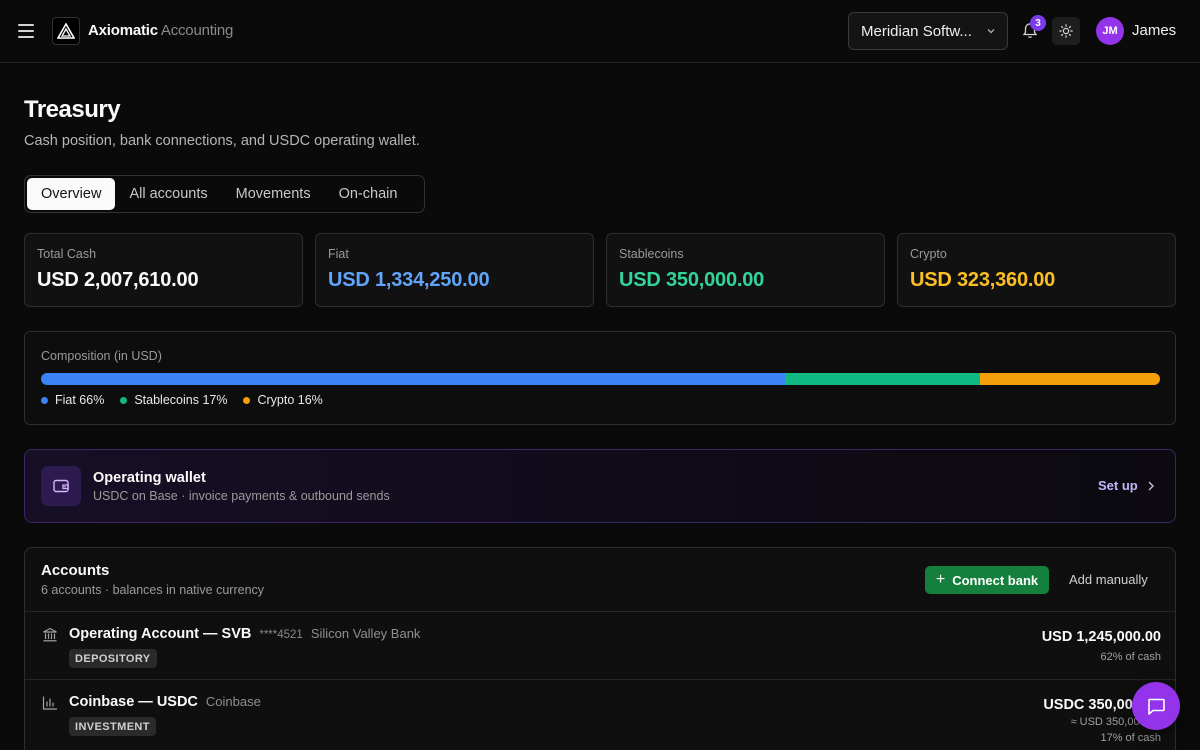 The width and height of the screenshot is (1200, 750). I want to click on account-name: Coinbase — USDC Coinbase, so click(165, 702).